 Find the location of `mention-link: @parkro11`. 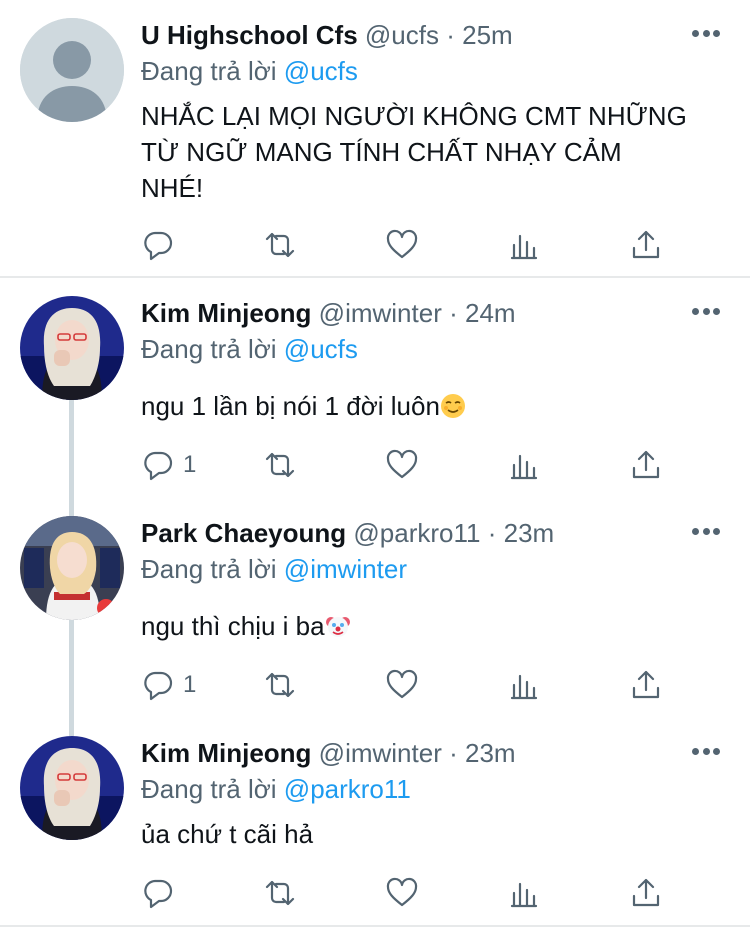

mention-link: @parkro11 is located at coordinates (347, 789).